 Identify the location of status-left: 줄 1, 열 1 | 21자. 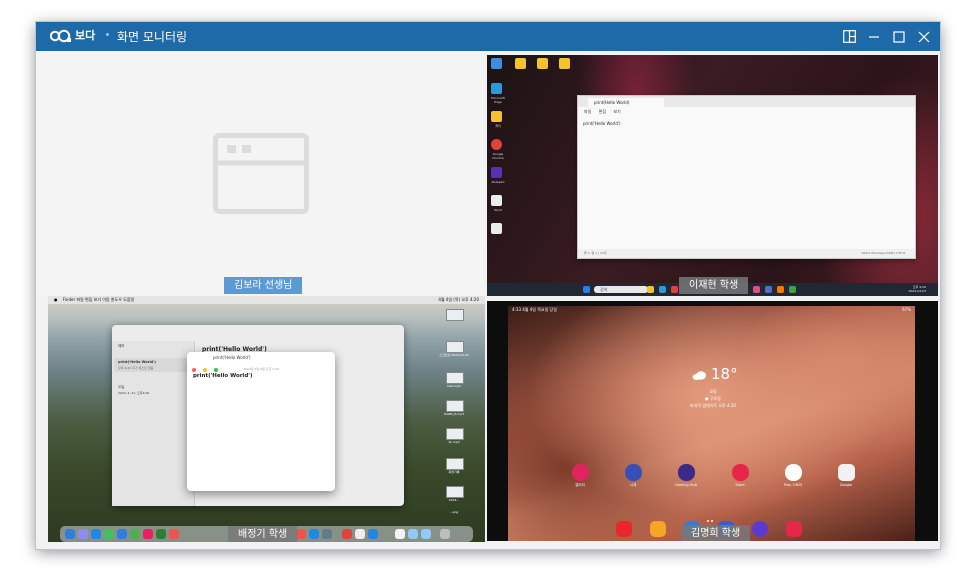
(595, 253).